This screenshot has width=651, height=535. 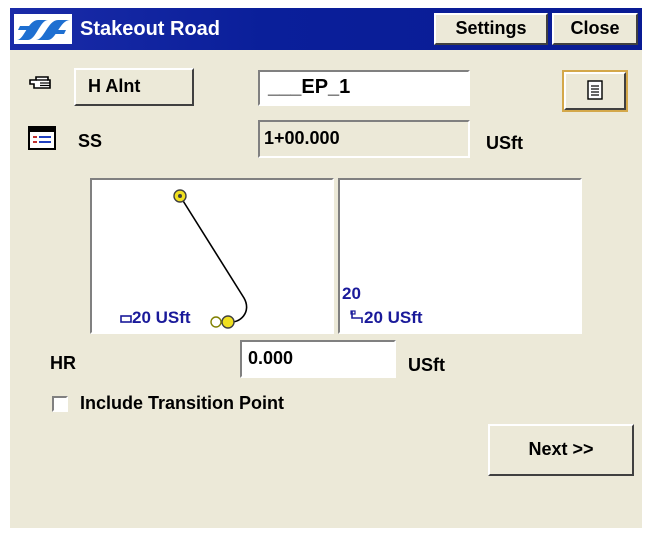 What do you see at coordinates (364, 88) in the screenshot?
I see `alignment-name-field: ___EP_1` at bounding box center [364, 88].